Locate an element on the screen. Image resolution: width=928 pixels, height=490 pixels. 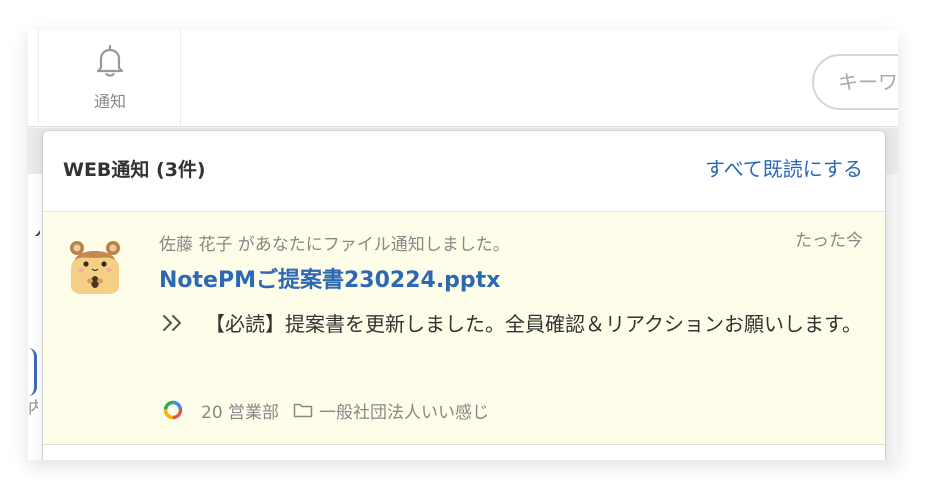
notification-sender: 佐藤 花子 があなたにファイル通知しました。 is located at coordinates (334, 245).